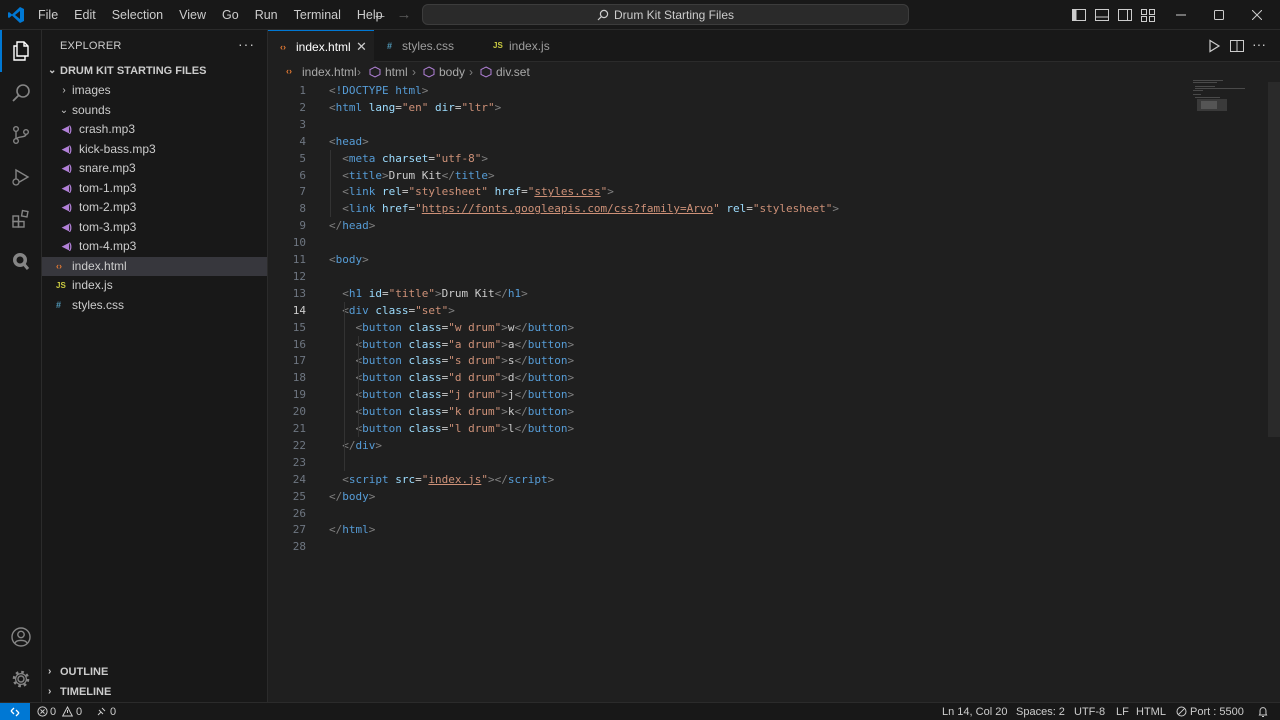  I want to click on remote-indicator, so click(15, 711).